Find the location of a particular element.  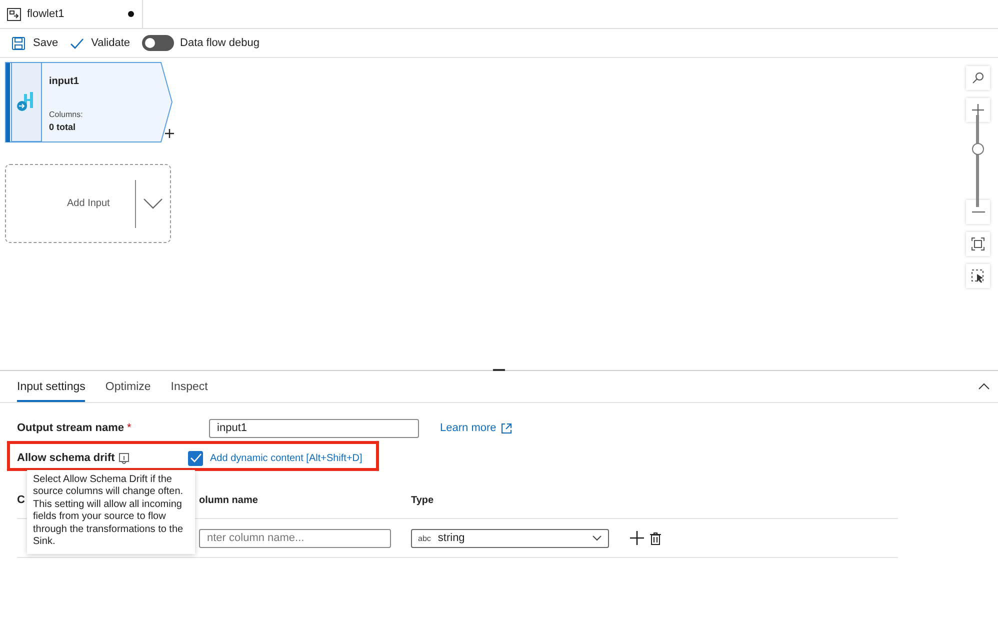

field-label: Allow schema drift is located at coordinates (66, 458).